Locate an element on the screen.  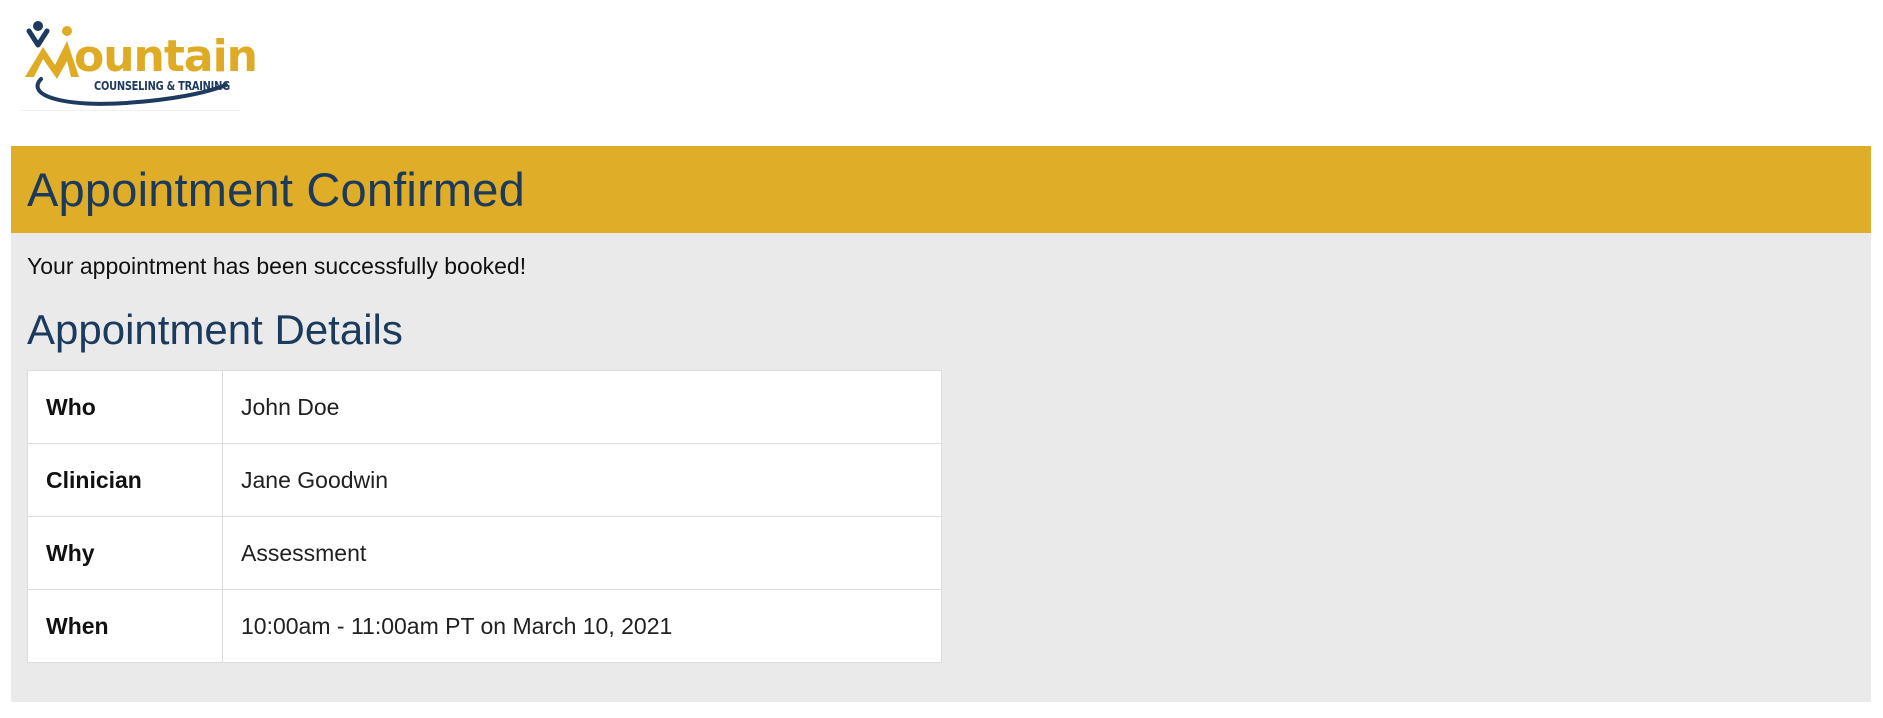
row-value-when: 10:00am - 11:00am PT on March 10, 2021 is located at coordinates (582, 626).